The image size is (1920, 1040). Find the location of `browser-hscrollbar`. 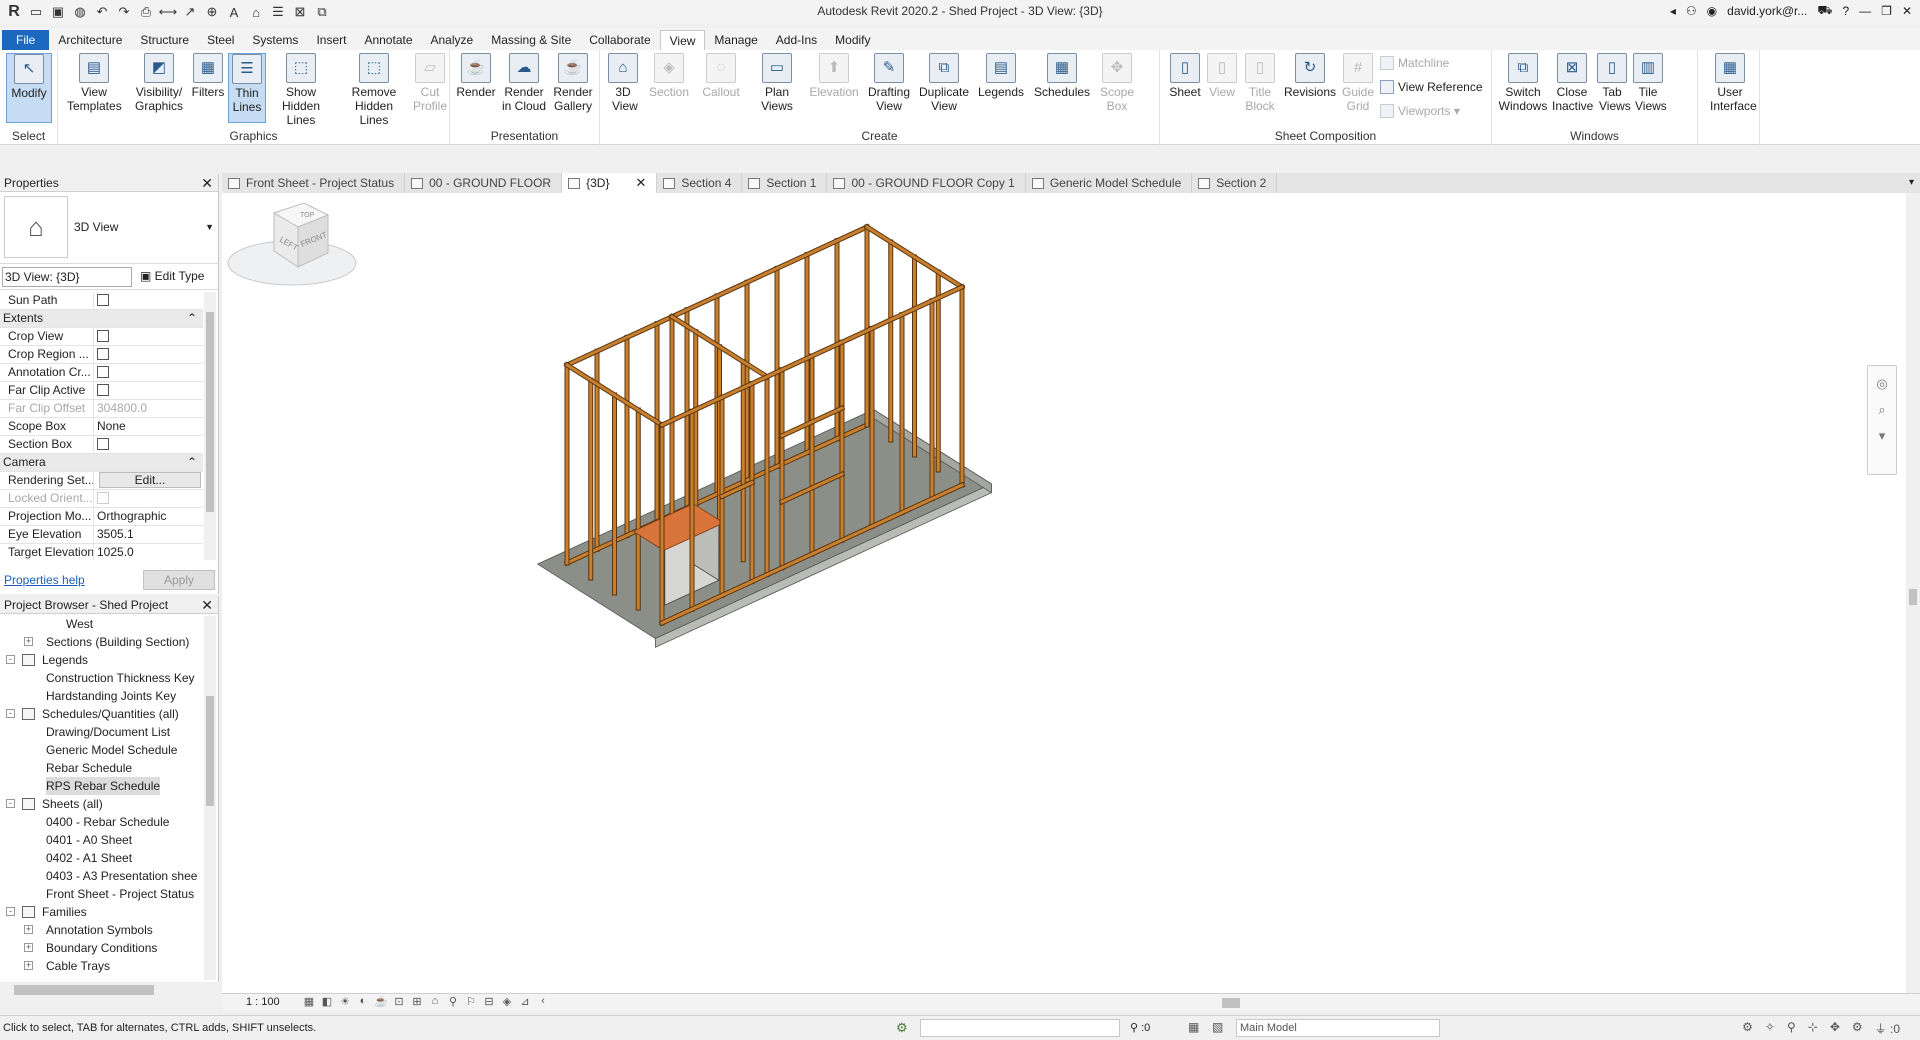

browser-hscrollbar is located at coordinates (109, 990).